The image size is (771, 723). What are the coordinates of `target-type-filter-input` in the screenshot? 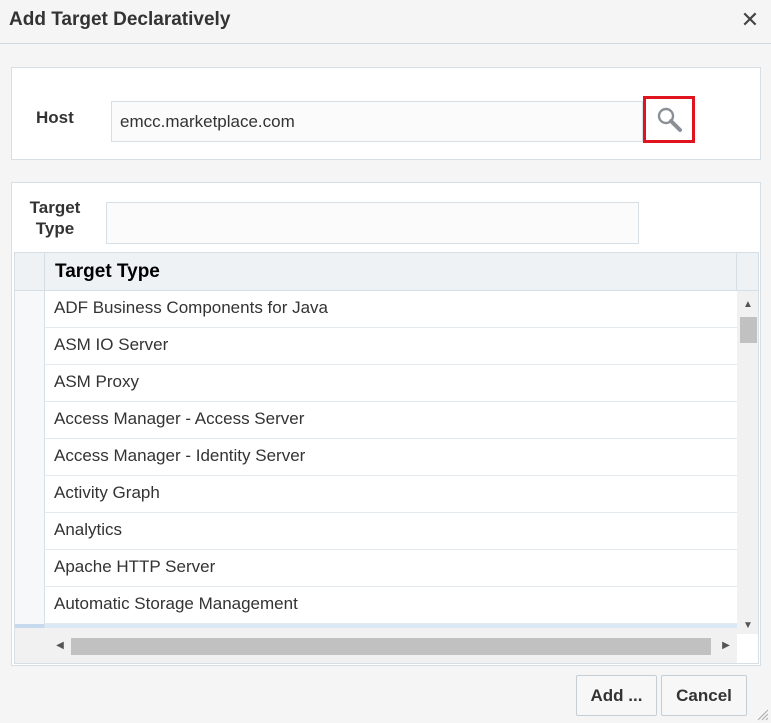 It's located at (372, 223).